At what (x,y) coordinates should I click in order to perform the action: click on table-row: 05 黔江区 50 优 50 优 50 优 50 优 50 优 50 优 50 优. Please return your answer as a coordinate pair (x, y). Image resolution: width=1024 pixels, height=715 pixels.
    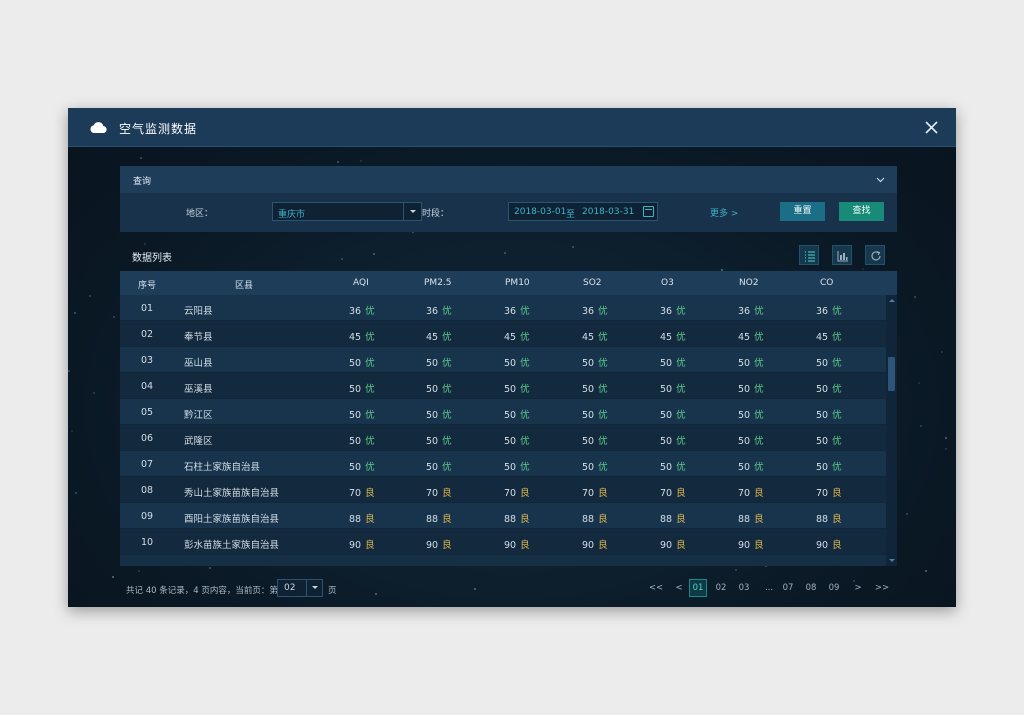
    Looking at the image, I should click on (503, 412).